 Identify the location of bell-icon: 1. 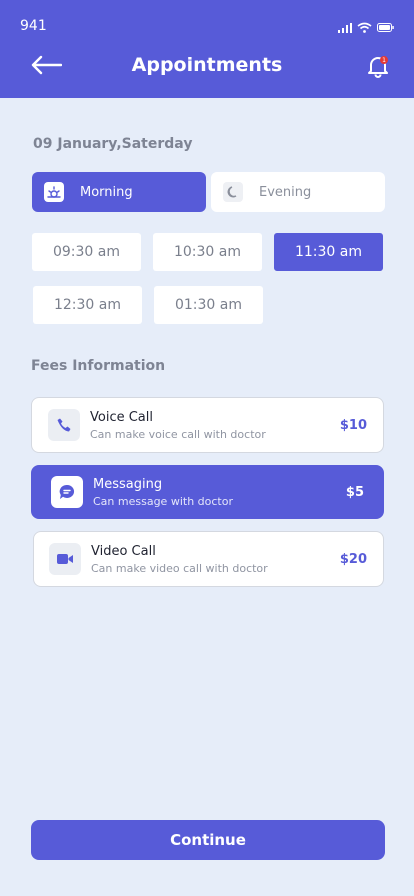
(378, 67).